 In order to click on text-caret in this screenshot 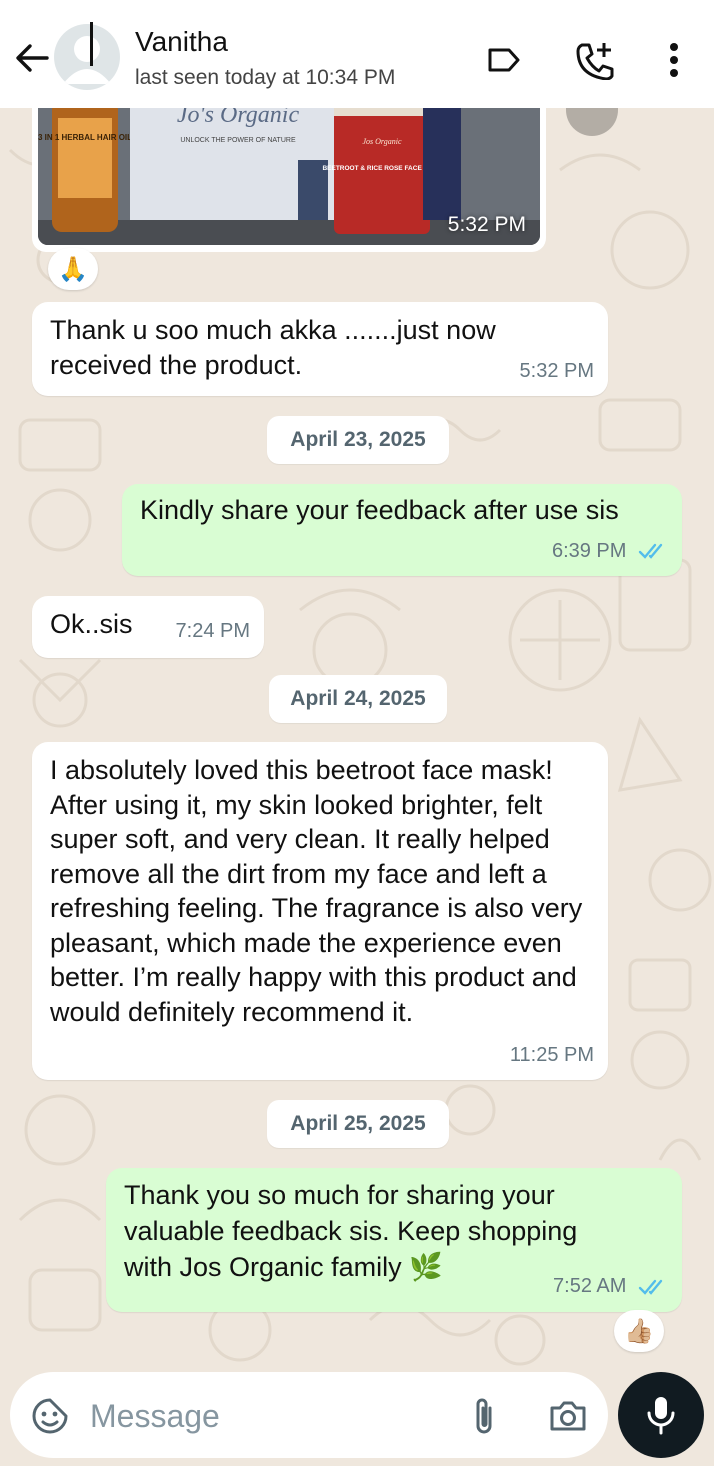, I will do `click(91, 44)`.